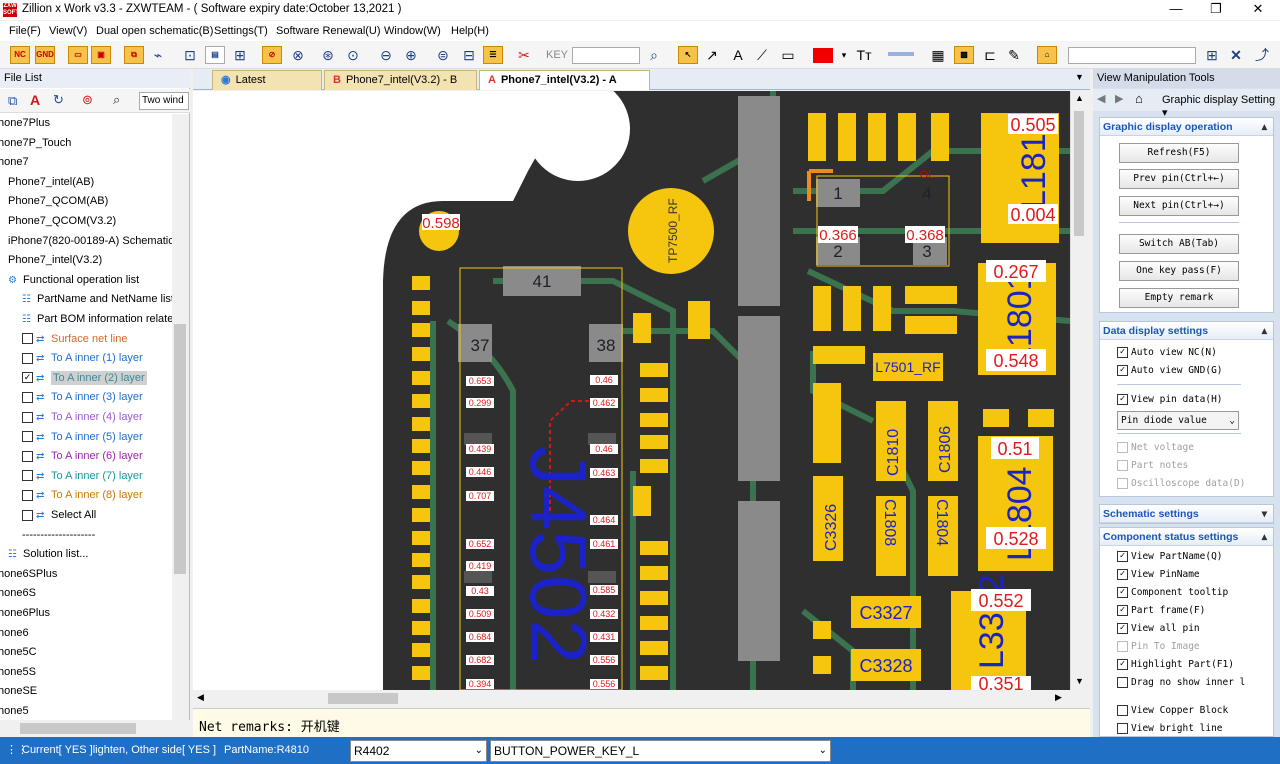 This screenshot has width=1280, height=764. I want to click on part-combo: R4402 ⌄, so click(418, 751).